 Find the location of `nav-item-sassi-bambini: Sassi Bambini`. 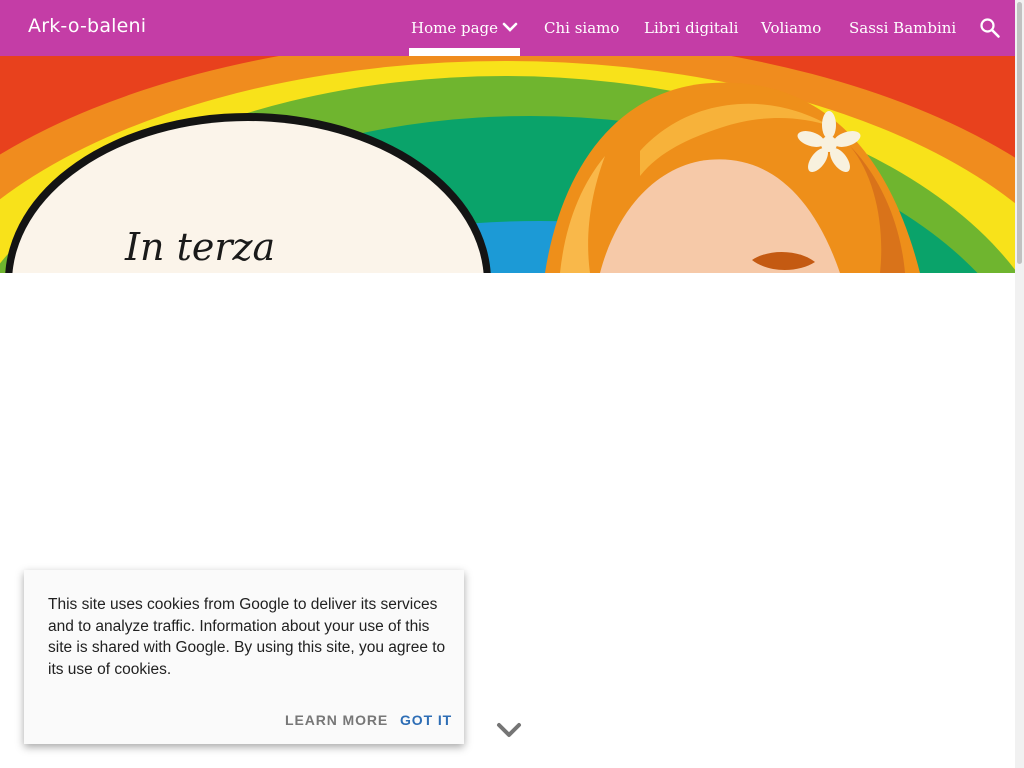

nav-item-sassi-bambini: Sassi Bambini is located at coordinates (902, 28).